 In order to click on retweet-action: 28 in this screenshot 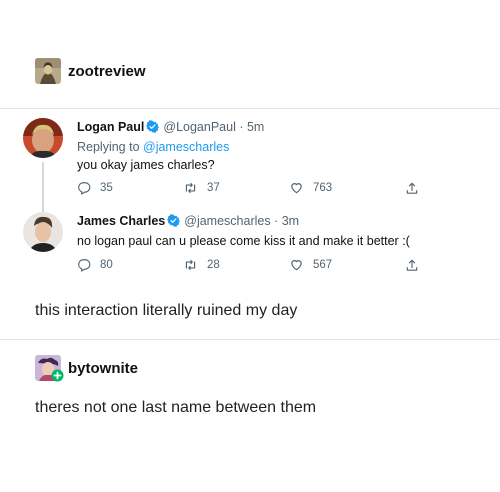, I will do `click(201, 265)`.